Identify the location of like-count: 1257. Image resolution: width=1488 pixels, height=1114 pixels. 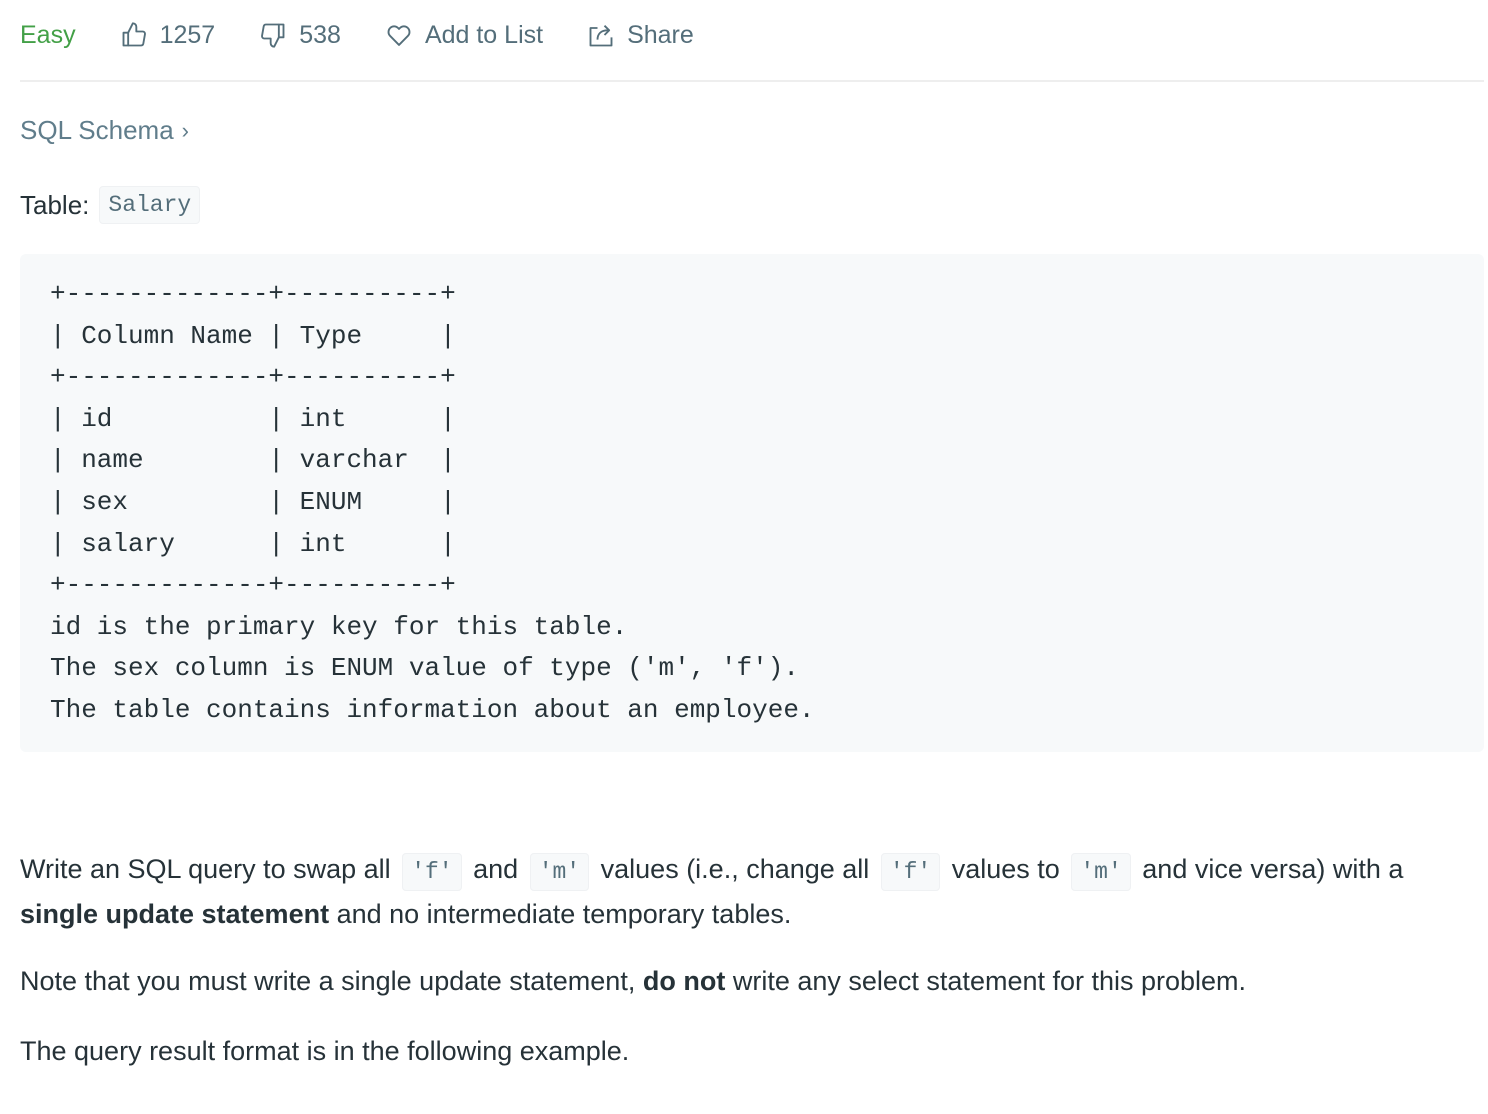
(187, 34).